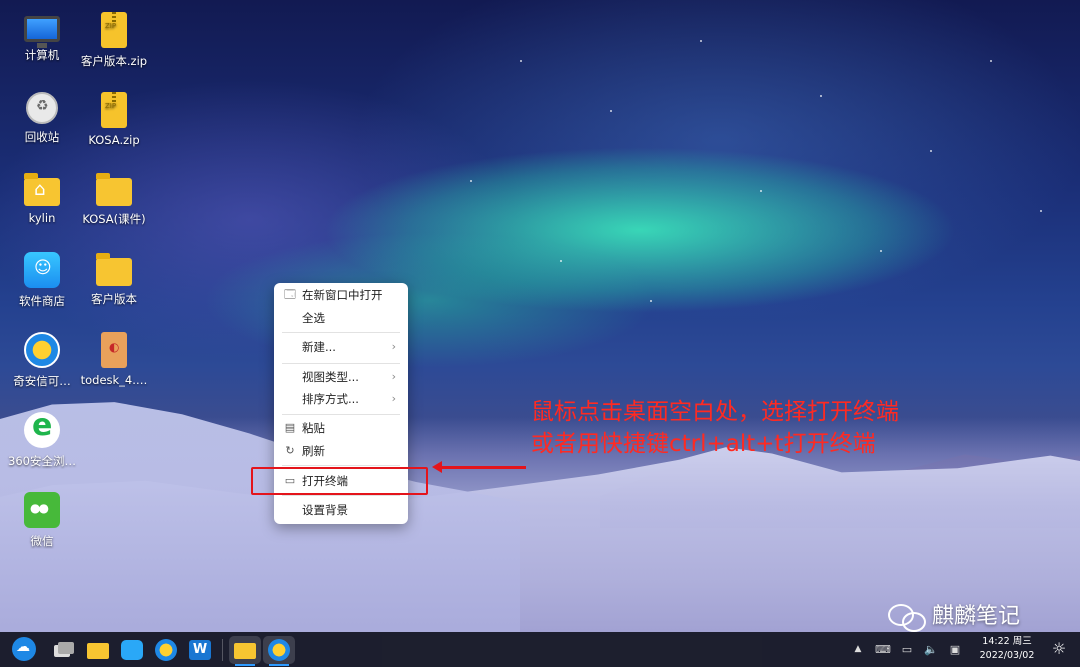 This screenshot has height=667, width=1080. What do you see at coordinates (42, 270) in the screenshot?
I see `software-store-icon` at bounding box center [42, 270].